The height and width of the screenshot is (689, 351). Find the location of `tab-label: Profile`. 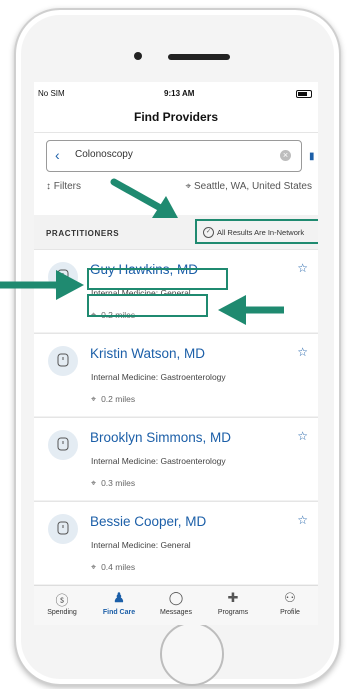

tab-label: Profile is located at coordinates (290, 612).